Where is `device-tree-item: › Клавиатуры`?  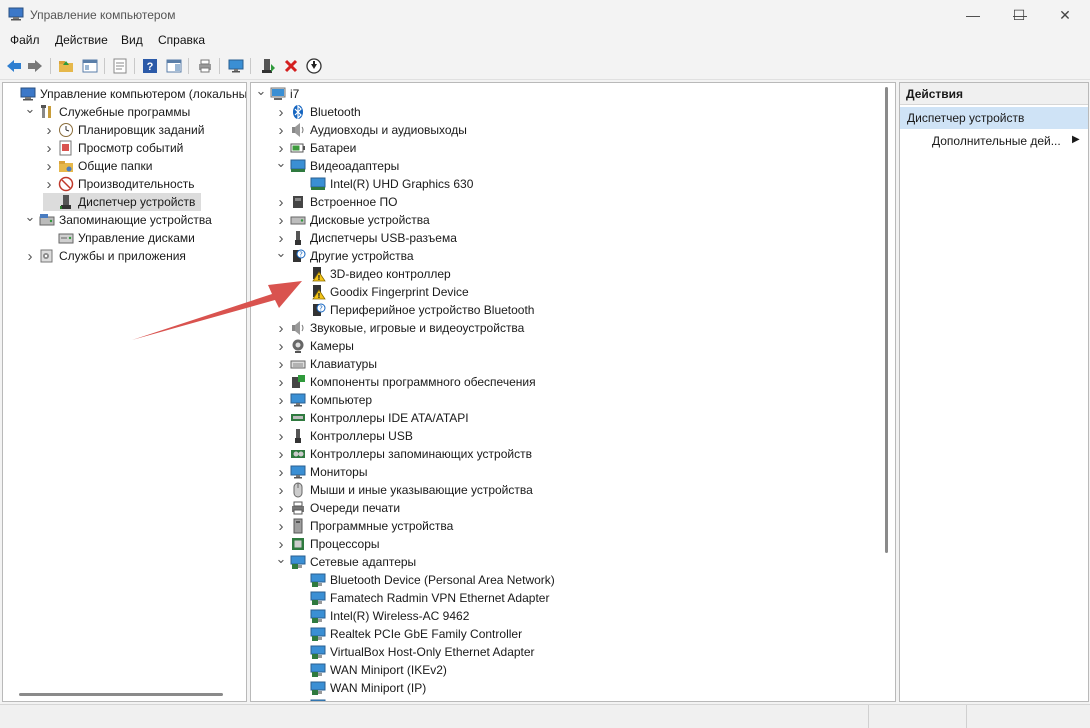 device-tree-item: › Клавиатуры is located at coordinates (326, 364).